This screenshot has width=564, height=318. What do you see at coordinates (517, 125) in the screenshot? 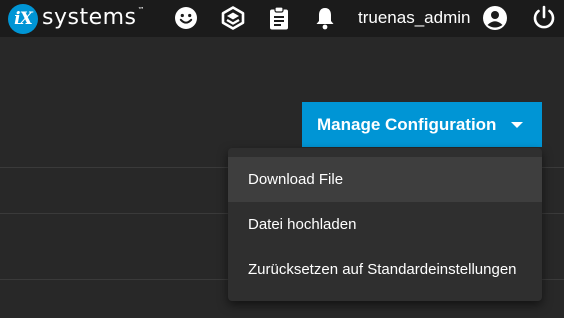
I see `caret-down-icon` at bounding box center [517, 125].